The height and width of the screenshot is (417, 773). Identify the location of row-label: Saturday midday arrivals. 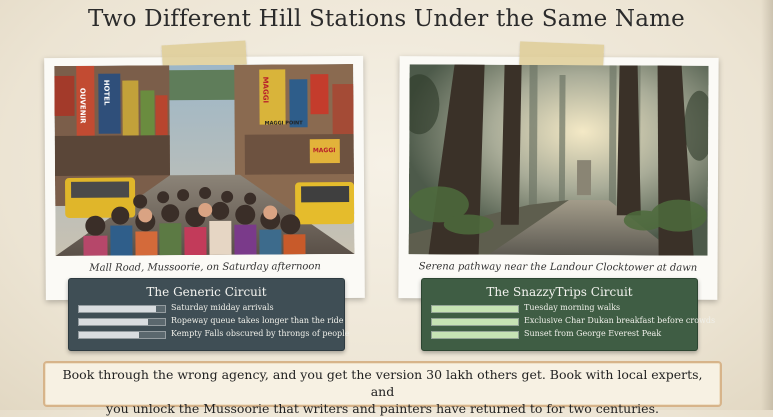
(222, 307).